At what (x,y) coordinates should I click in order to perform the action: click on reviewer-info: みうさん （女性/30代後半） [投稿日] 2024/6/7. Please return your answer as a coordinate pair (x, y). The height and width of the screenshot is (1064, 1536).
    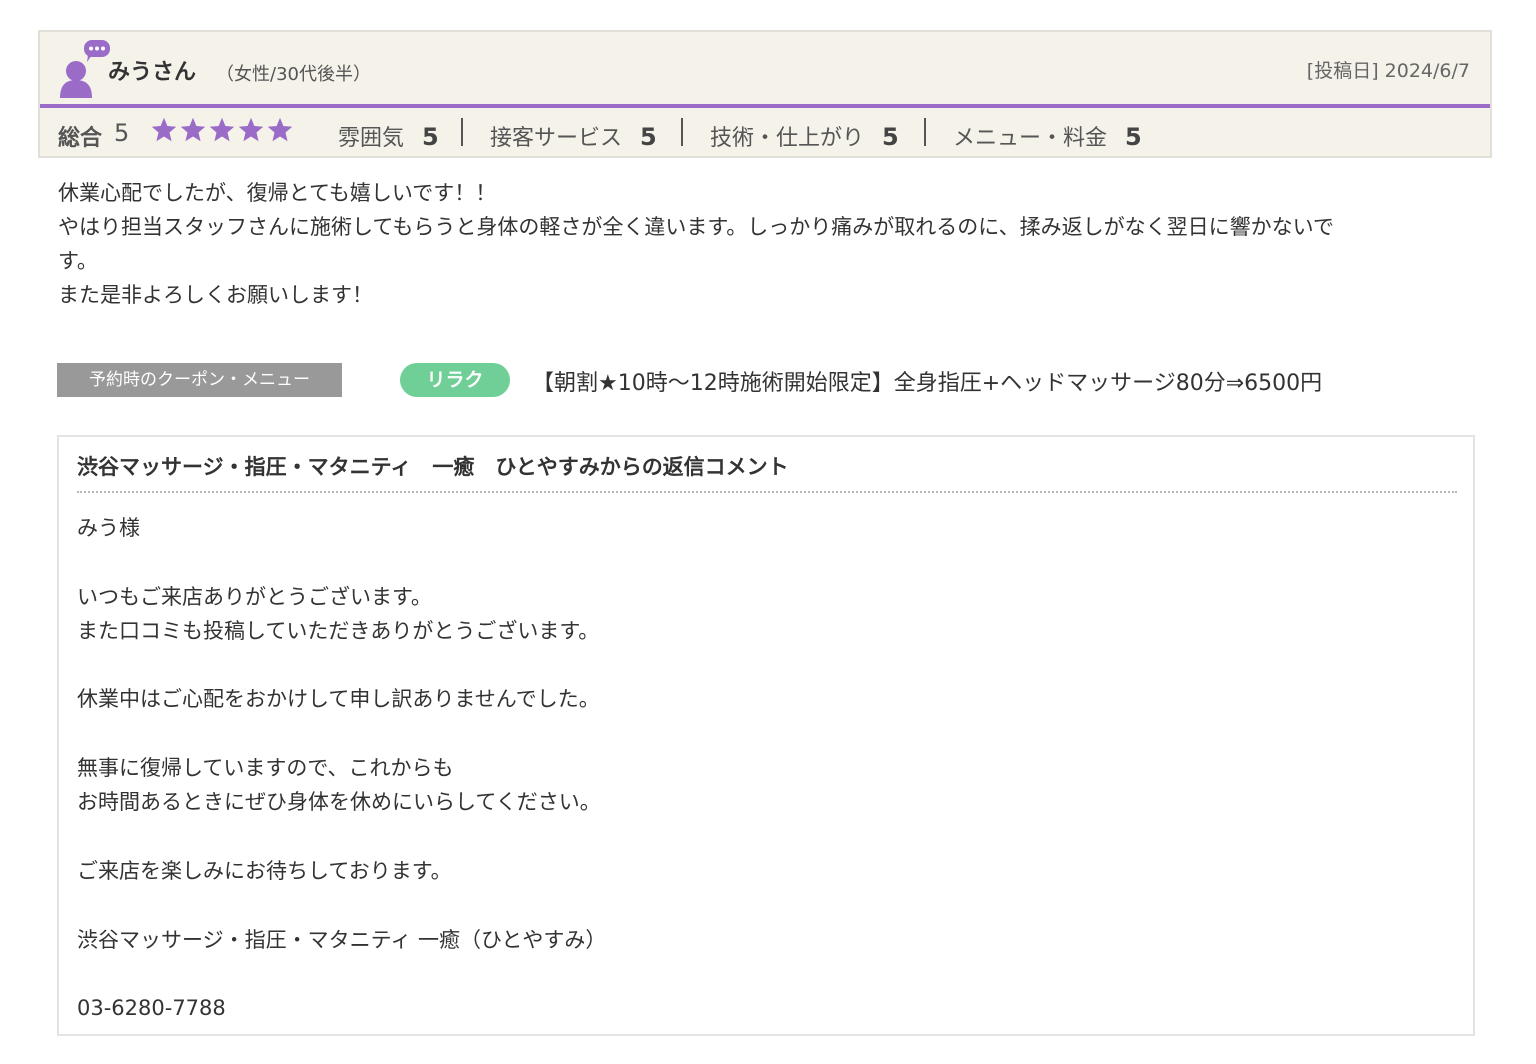
    Looking at the image, I should click on (765, 68).